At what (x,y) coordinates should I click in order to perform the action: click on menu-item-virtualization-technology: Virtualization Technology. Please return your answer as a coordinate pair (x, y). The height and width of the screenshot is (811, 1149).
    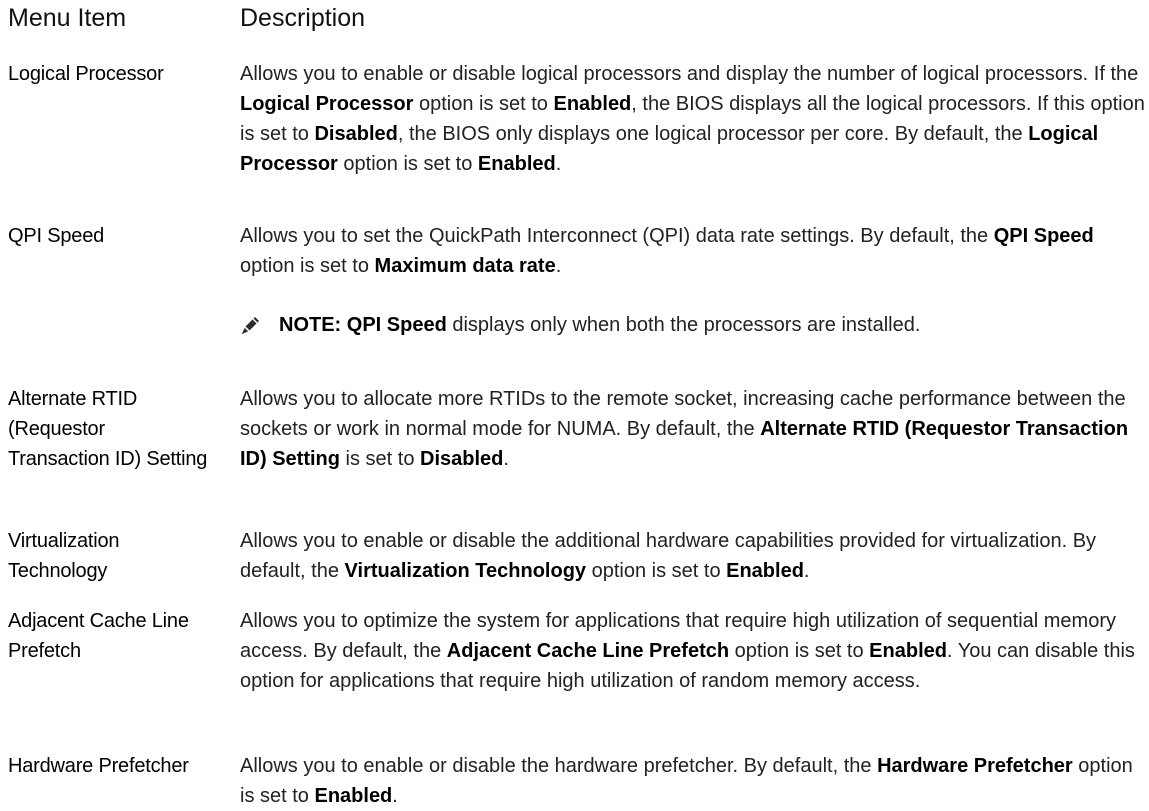
    Looking at the image, I should click on (64, 556).